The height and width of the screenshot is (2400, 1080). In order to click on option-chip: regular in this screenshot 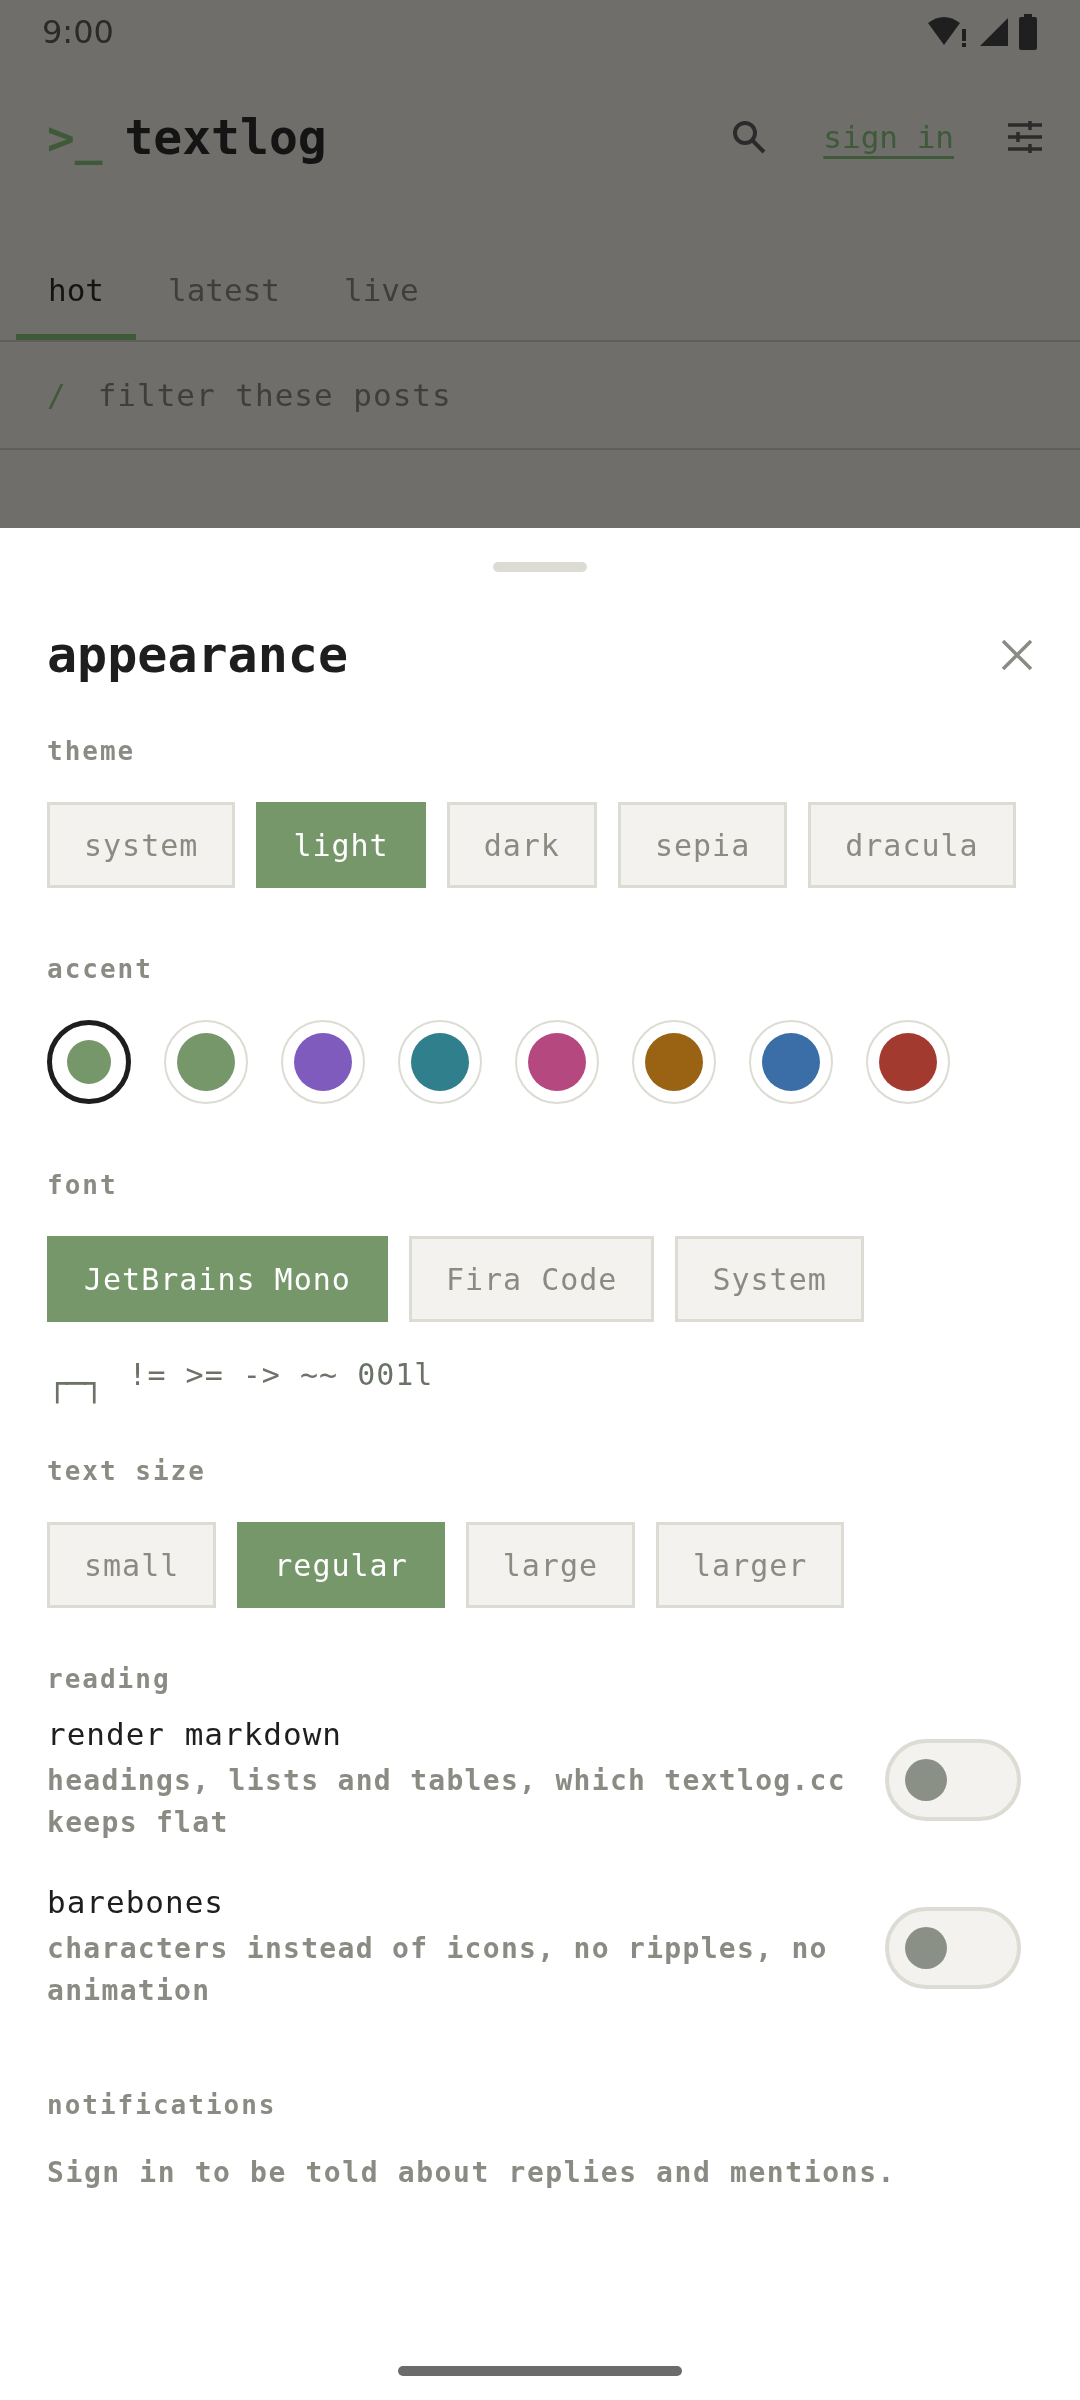, I will do `click(341, 1565)`.